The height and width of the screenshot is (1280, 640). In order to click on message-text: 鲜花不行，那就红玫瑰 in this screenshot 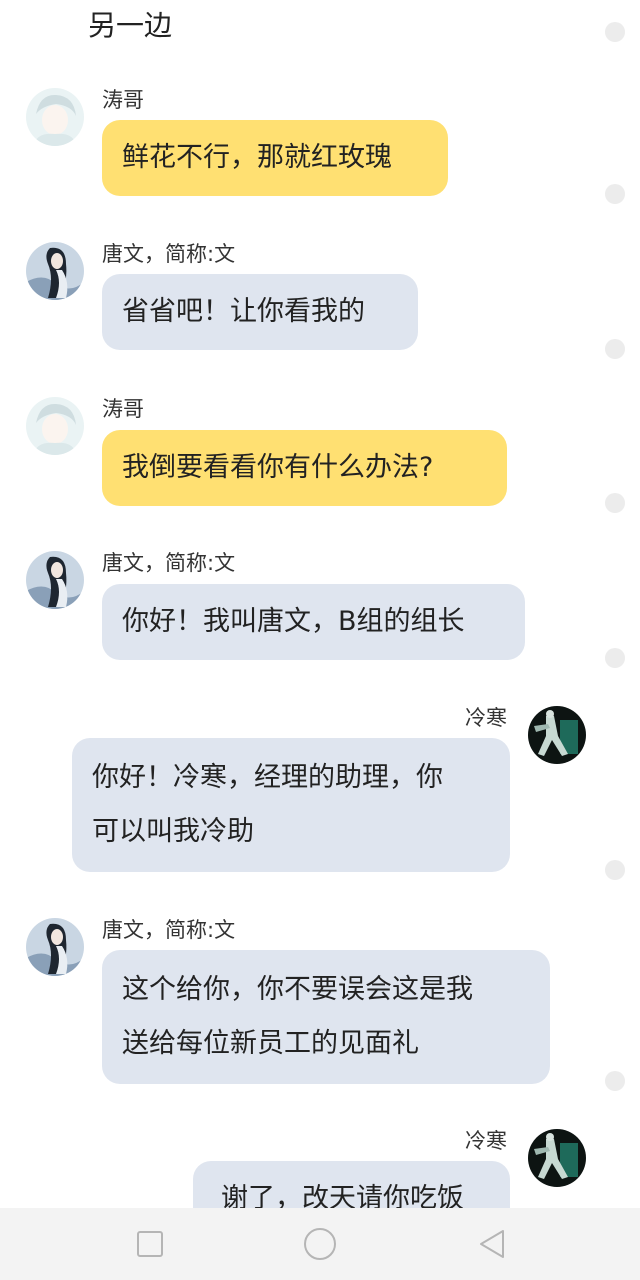, I will do `click(257, 157)`.